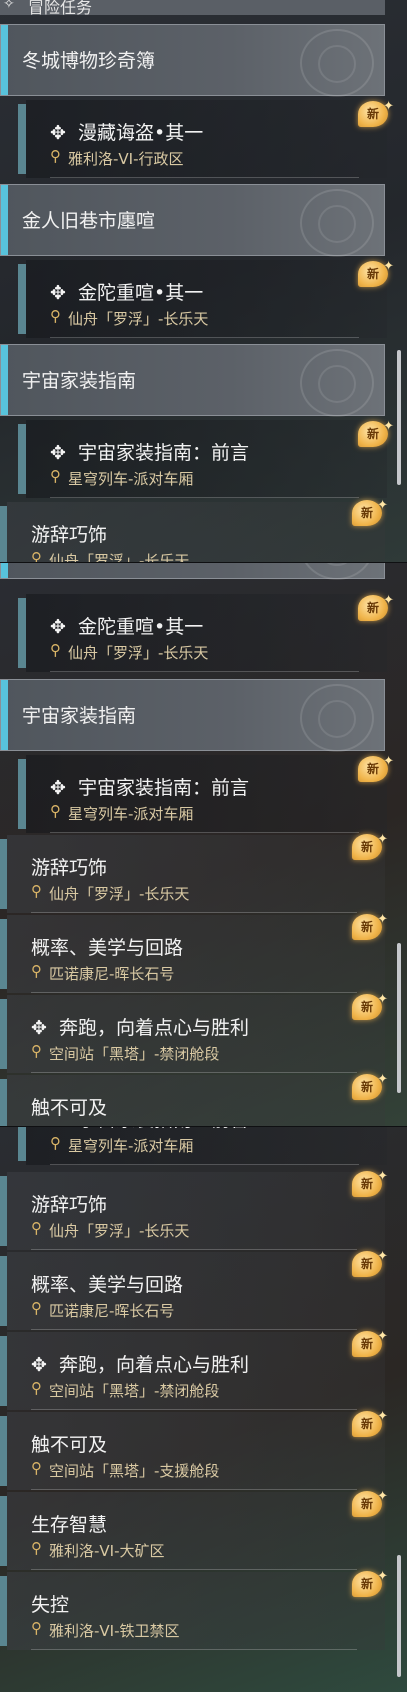 The image size is (407, 1692). What do you see at coordinates (192, 1531) in the screenshot?
I see `quest-item-survival: 生存智慧 ⚲ 雅利洛-VI-大矿区` at bounding box center [192, 1531].